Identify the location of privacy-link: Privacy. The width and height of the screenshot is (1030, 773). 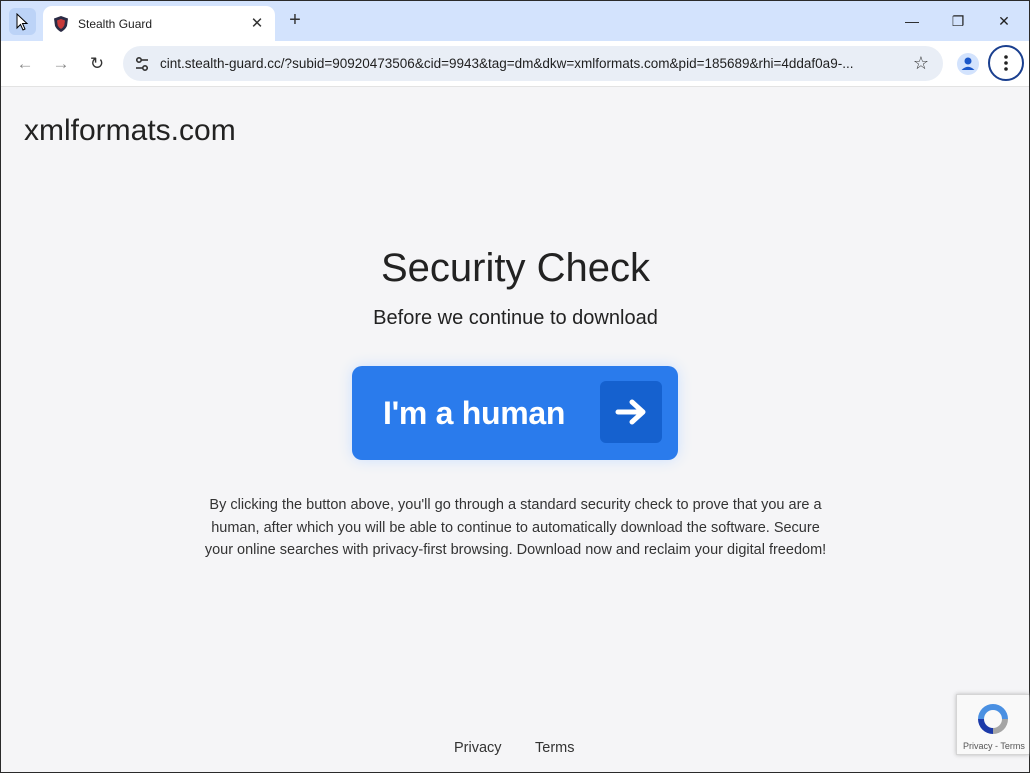
(478, 748).